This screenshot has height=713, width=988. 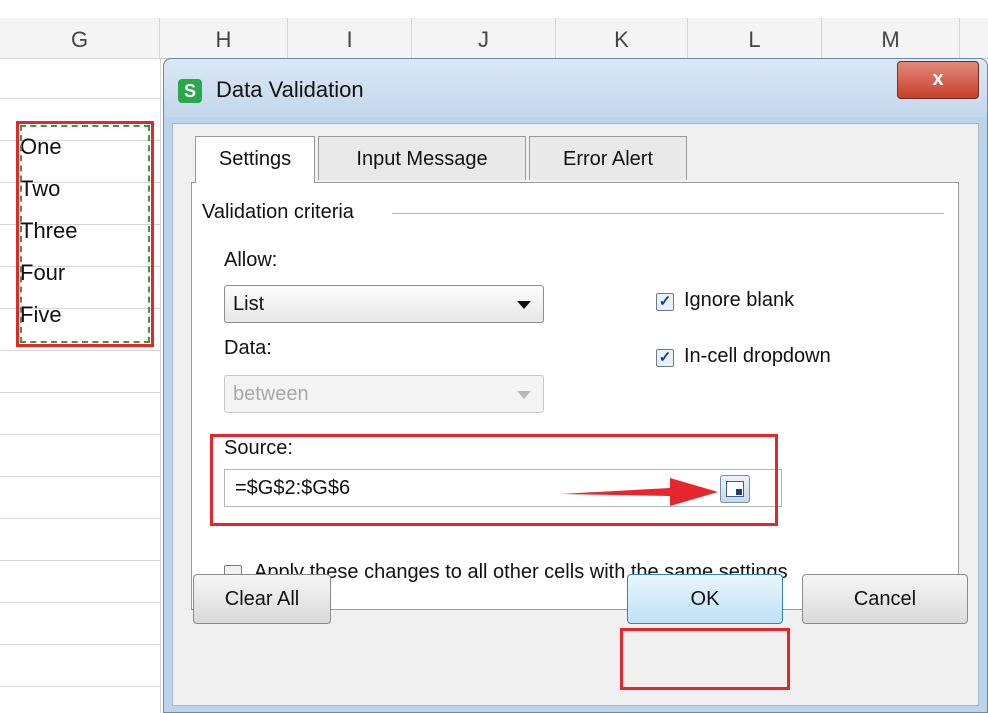 I want to click on dialog-title: Data Validation, so click(x=290, y=89).